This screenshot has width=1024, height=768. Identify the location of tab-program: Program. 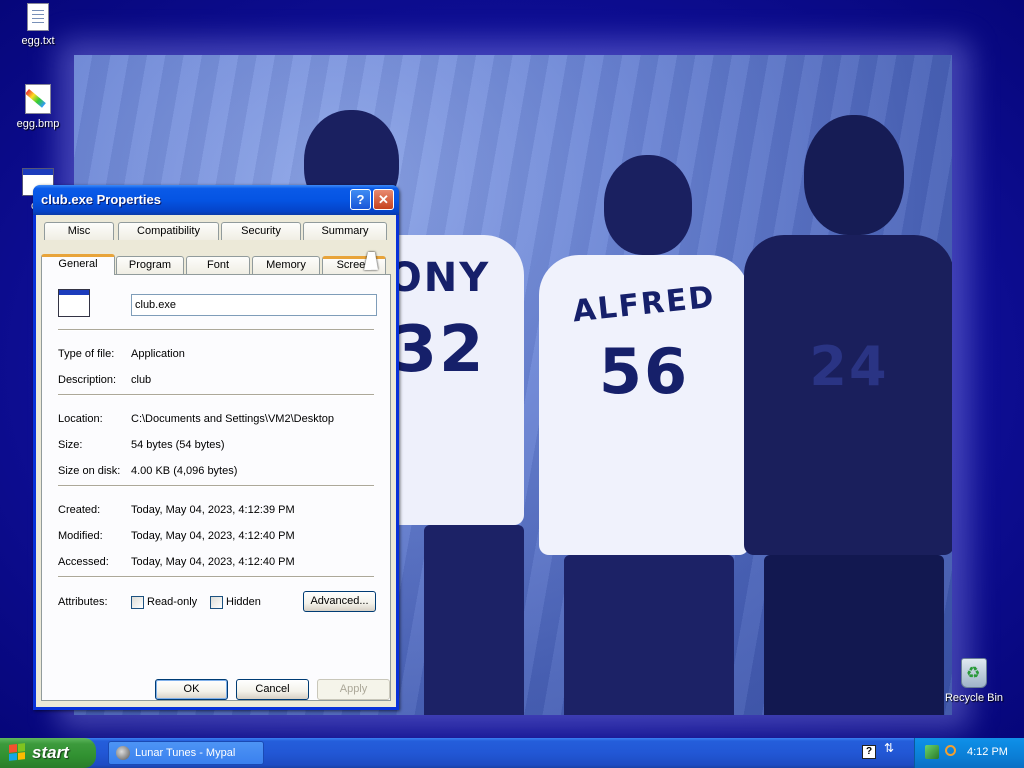
(150, 265).